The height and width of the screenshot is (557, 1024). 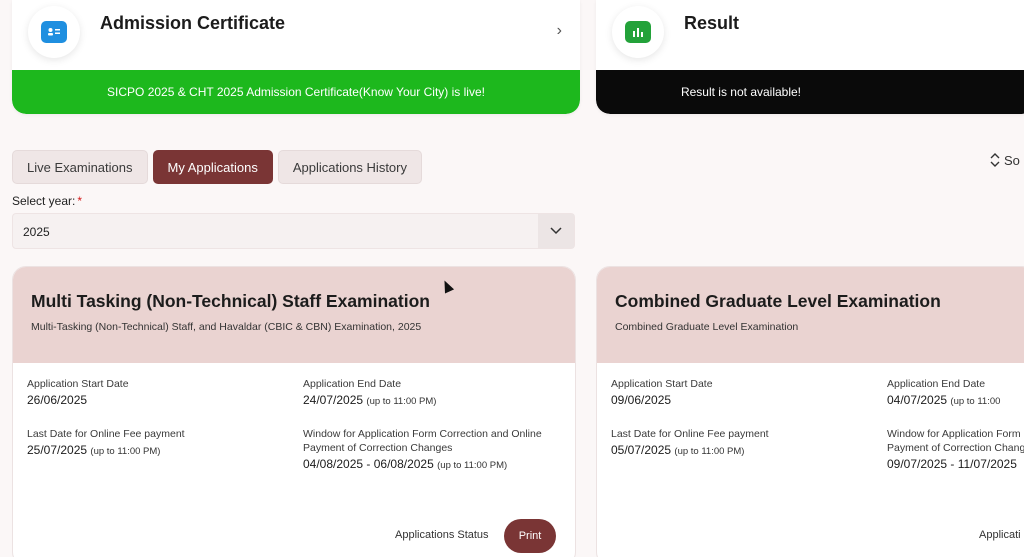 I want to click on date-value: 24/07/2025, so click(x=333, y=400).